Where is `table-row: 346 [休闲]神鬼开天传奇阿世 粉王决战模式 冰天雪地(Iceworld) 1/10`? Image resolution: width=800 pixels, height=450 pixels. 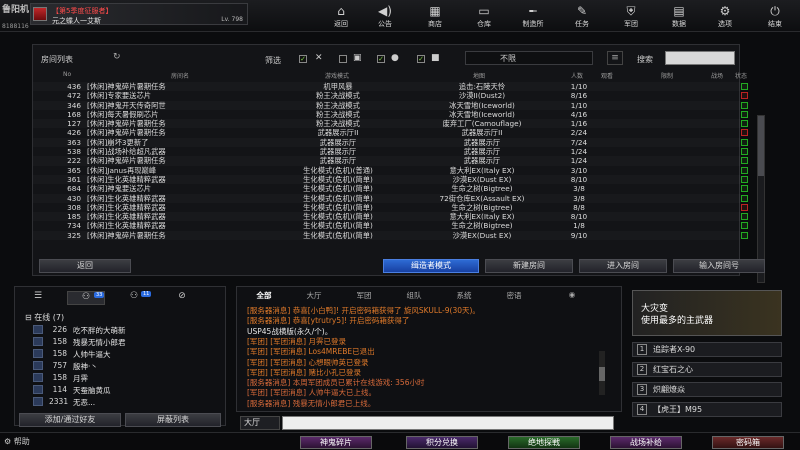 table-row: 346 [休闲]神鬼开天传奇阿世 粉王决战模式 冰天雪地(Iceworld) 1/10 is located at coordinates (390, 105).